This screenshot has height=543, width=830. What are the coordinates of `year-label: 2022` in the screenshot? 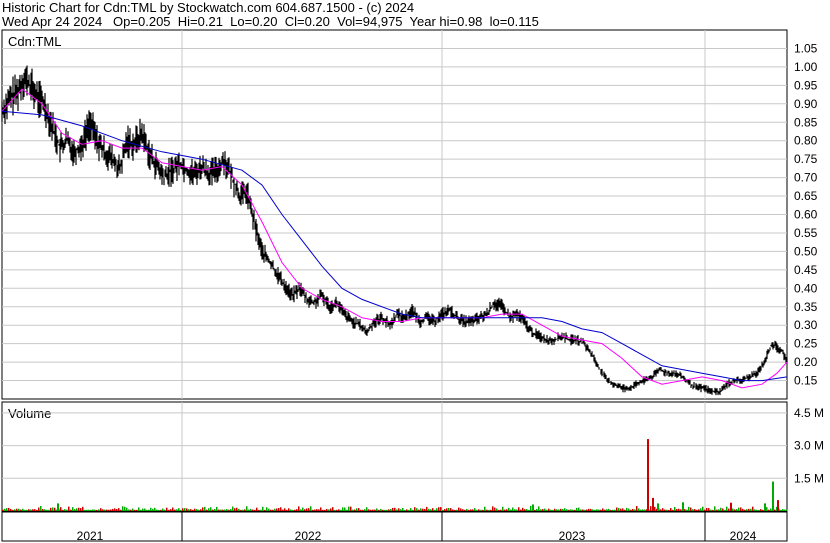 It's located at (308, 536).